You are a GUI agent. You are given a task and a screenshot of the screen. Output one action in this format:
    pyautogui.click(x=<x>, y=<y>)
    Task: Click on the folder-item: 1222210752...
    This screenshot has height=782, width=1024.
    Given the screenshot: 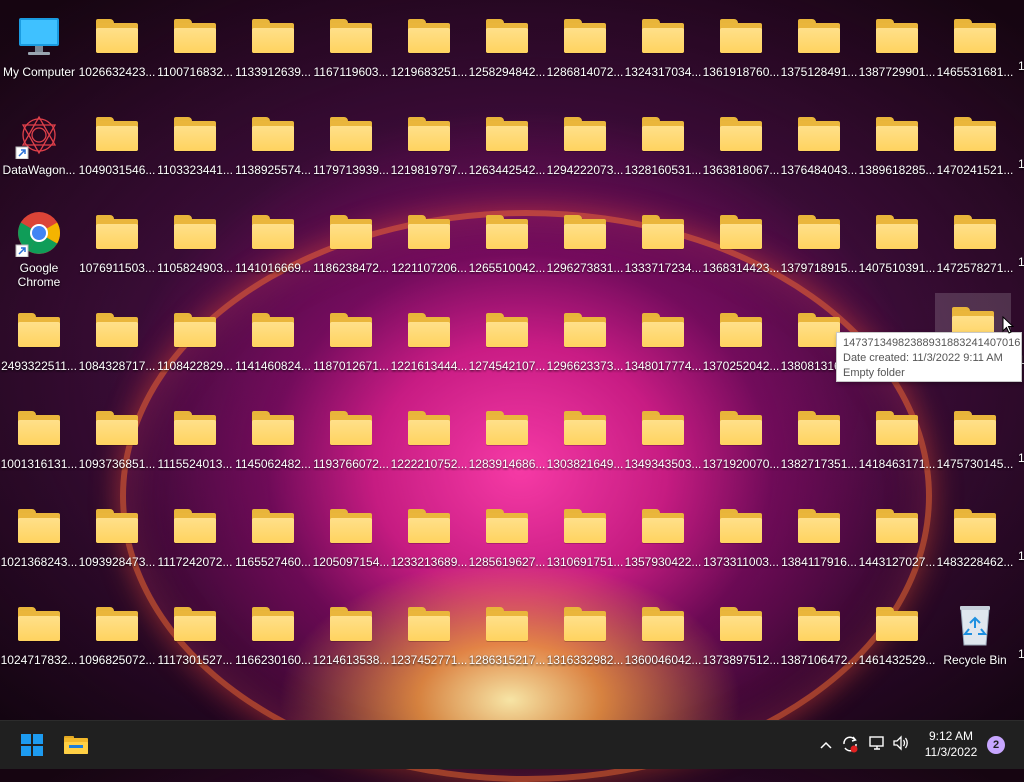 What is the action you would take?
    pyautogui.click(x=429, y=445)
    